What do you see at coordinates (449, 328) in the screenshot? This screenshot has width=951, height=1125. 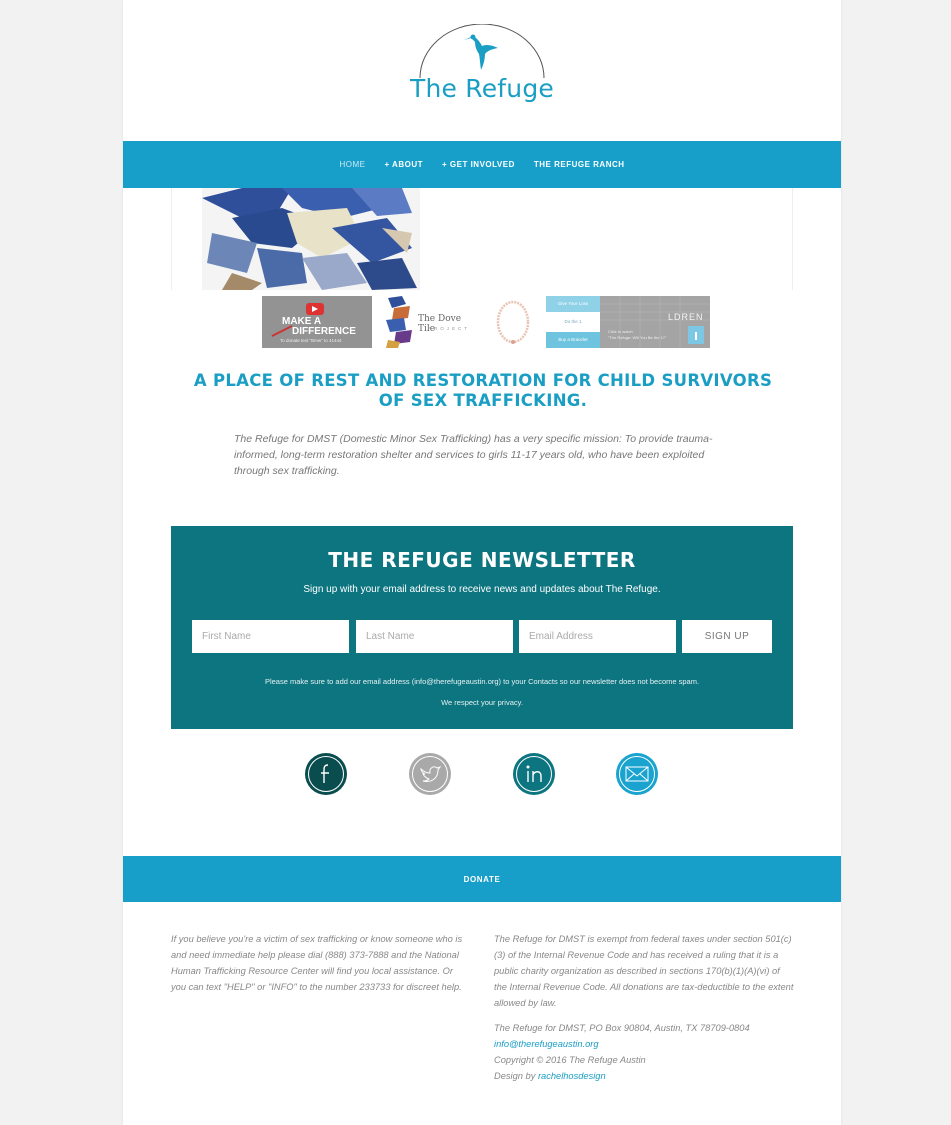 I see `thumb-dove-tile-sub: PROJECT` at bounding box center [449, 328].